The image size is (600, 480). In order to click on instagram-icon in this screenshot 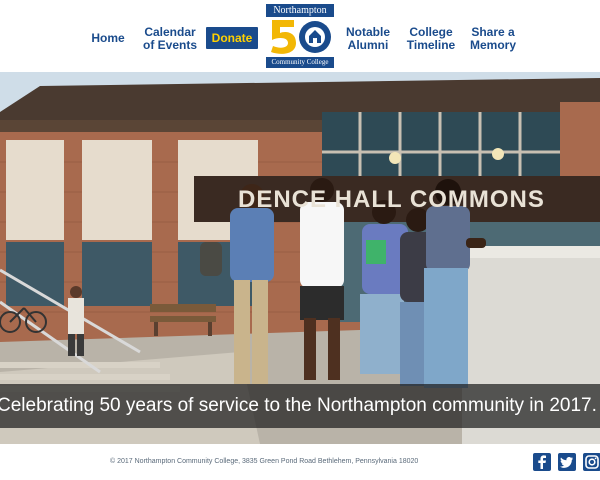, I will do `click(591, 462)`.